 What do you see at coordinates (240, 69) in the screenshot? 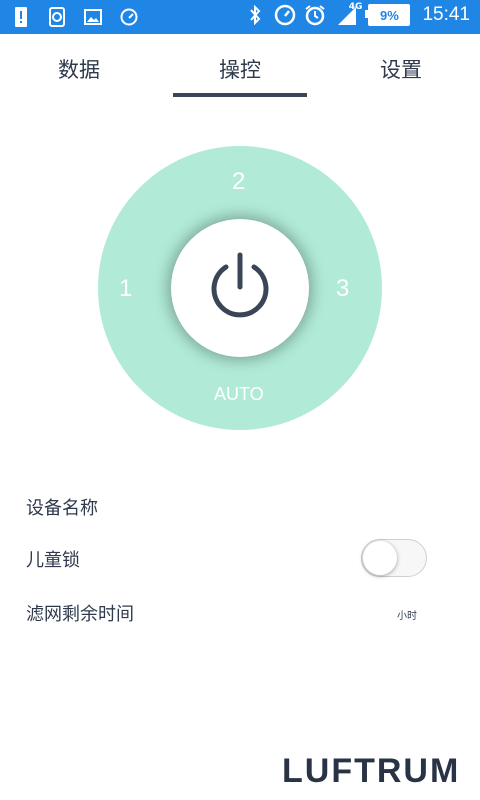
I see `tab-control: 操控` at bounding box center [240, 69].